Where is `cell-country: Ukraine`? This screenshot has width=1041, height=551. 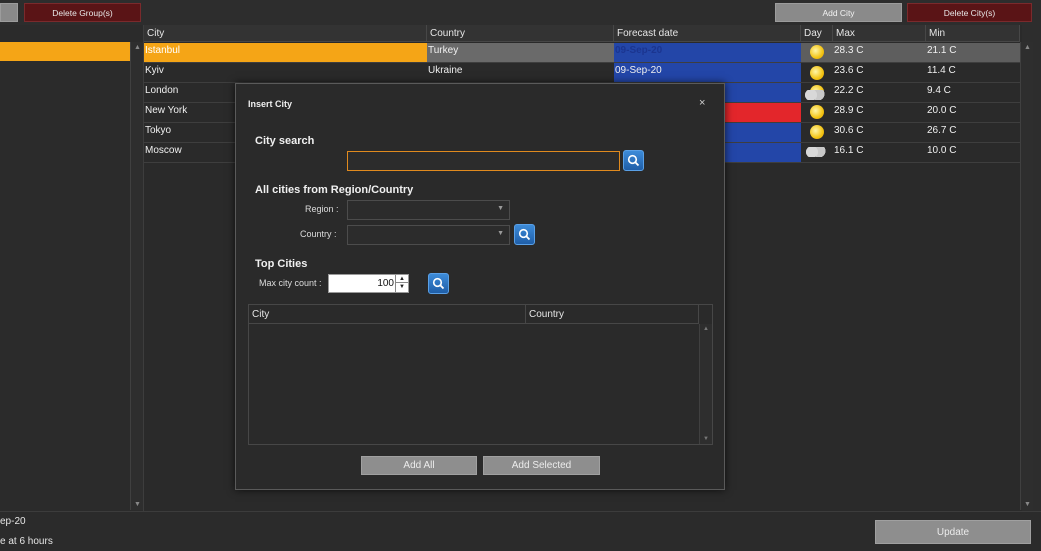 cell-country: Ukraine is located at coordinates (445, 70).